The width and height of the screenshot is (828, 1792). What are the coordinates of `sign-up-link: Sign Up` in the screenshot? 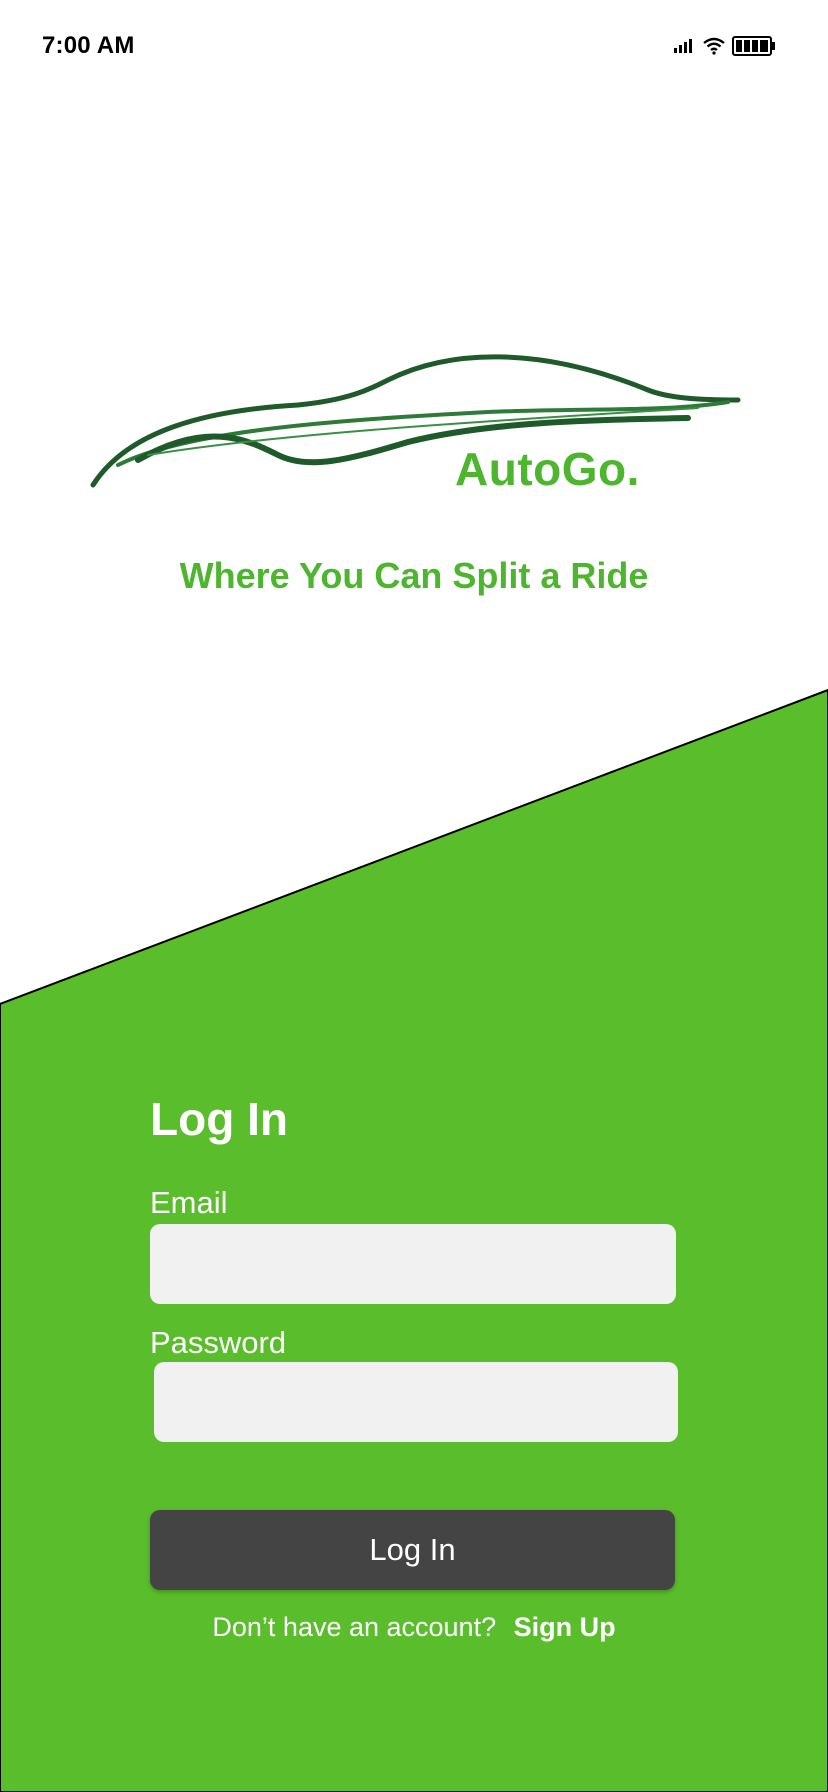 It's located at (565, 1627).